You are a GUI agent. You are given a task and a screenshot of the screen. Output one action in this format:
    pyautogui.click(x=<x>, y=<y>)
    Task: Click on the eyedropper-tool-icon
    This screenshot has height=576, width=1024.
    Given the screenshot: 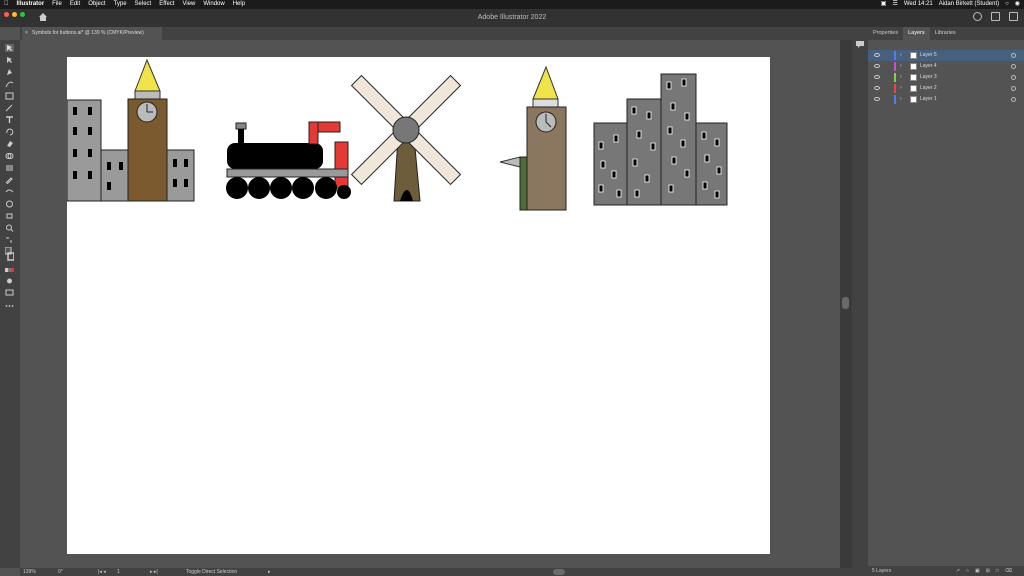 What is the action you would take?
    pyautogui.click(x=9, y=180)
    